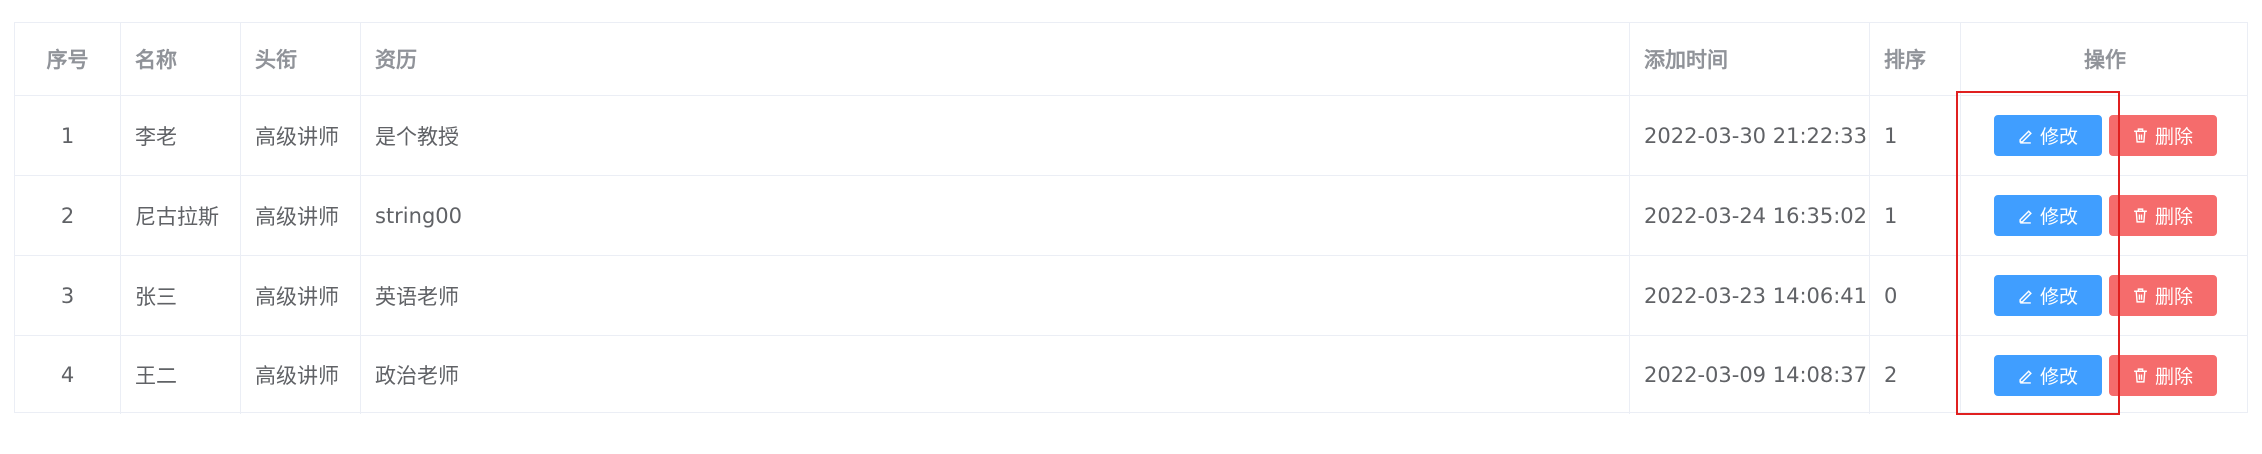 The image size is (2262, 454). Describe the element at coordinates (1750, 135) in the screenshot. I see `row-added-time: 2022-03-30 21:22:33` at that location.